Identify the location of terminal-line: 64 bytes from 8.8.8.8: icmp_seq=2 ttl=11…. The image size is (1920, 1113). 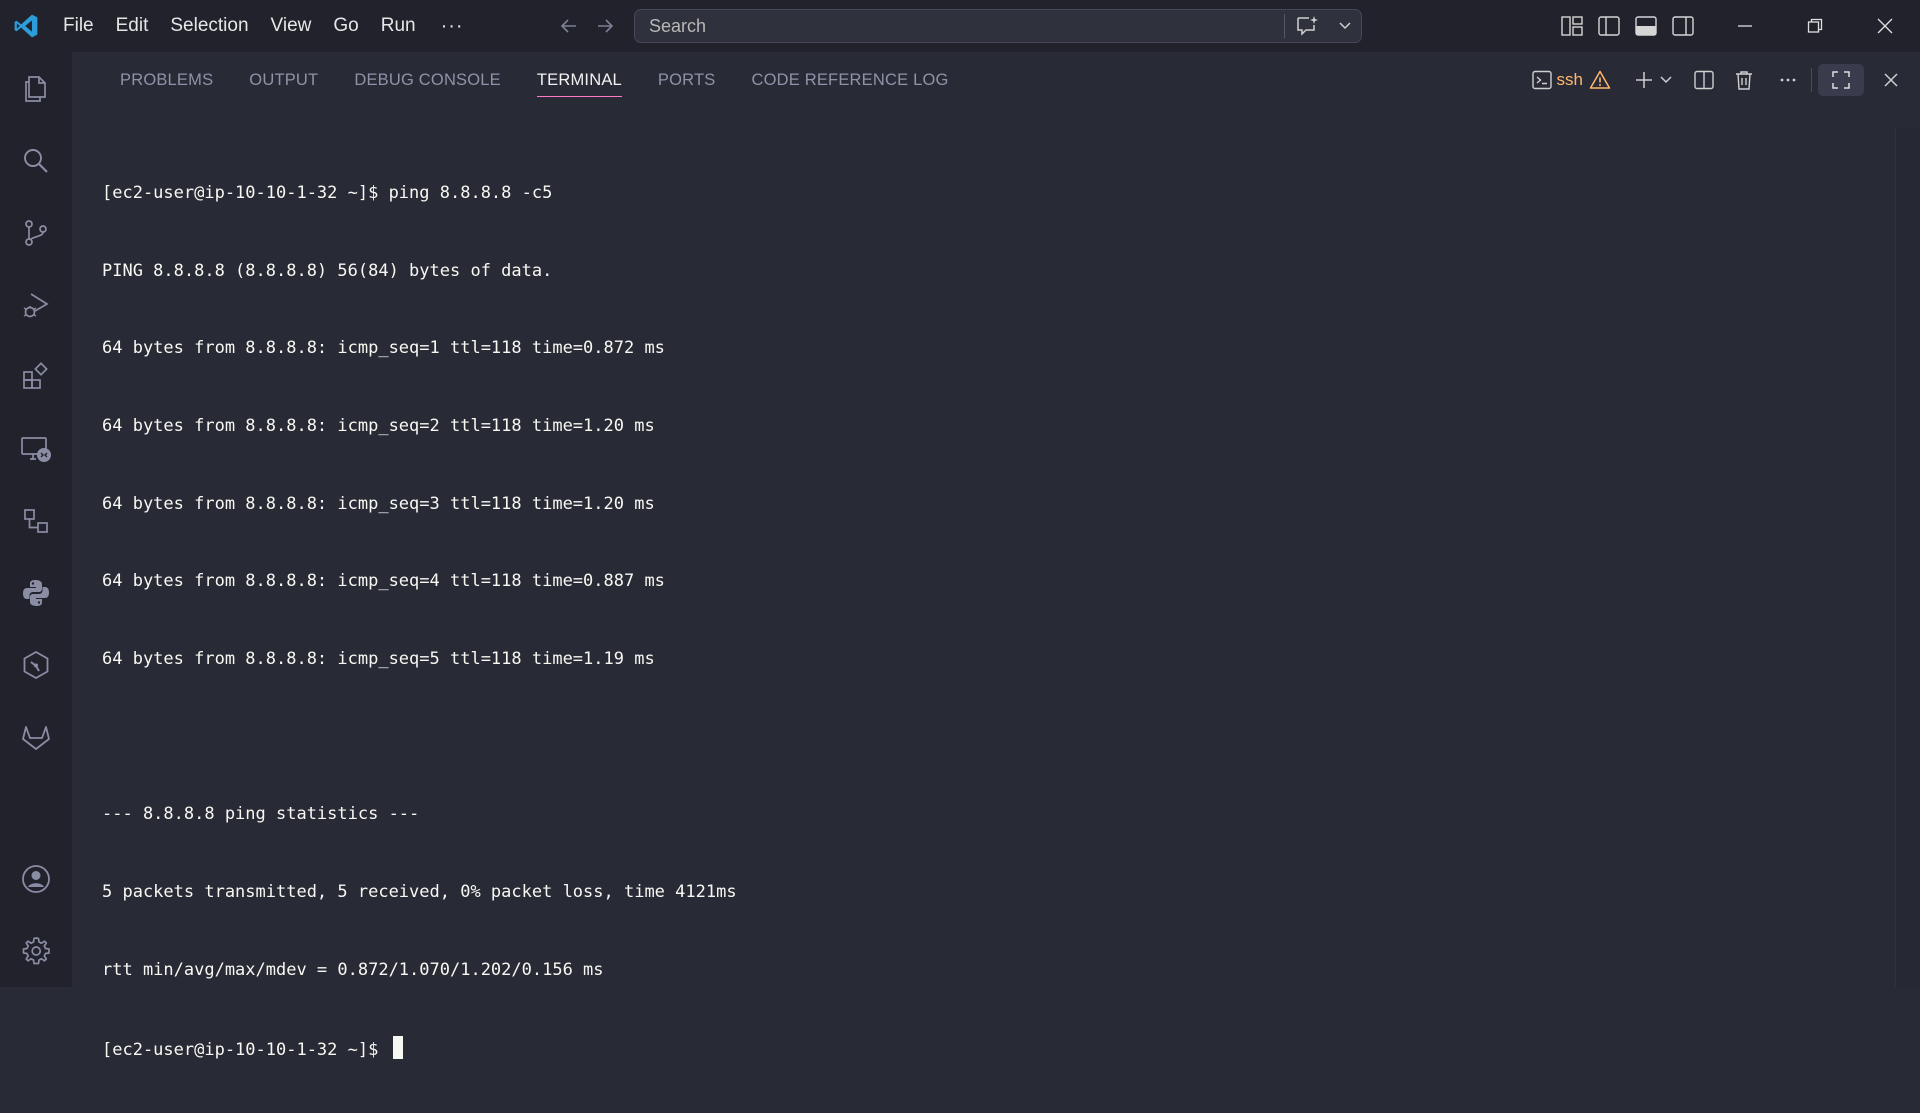
(378, 425).